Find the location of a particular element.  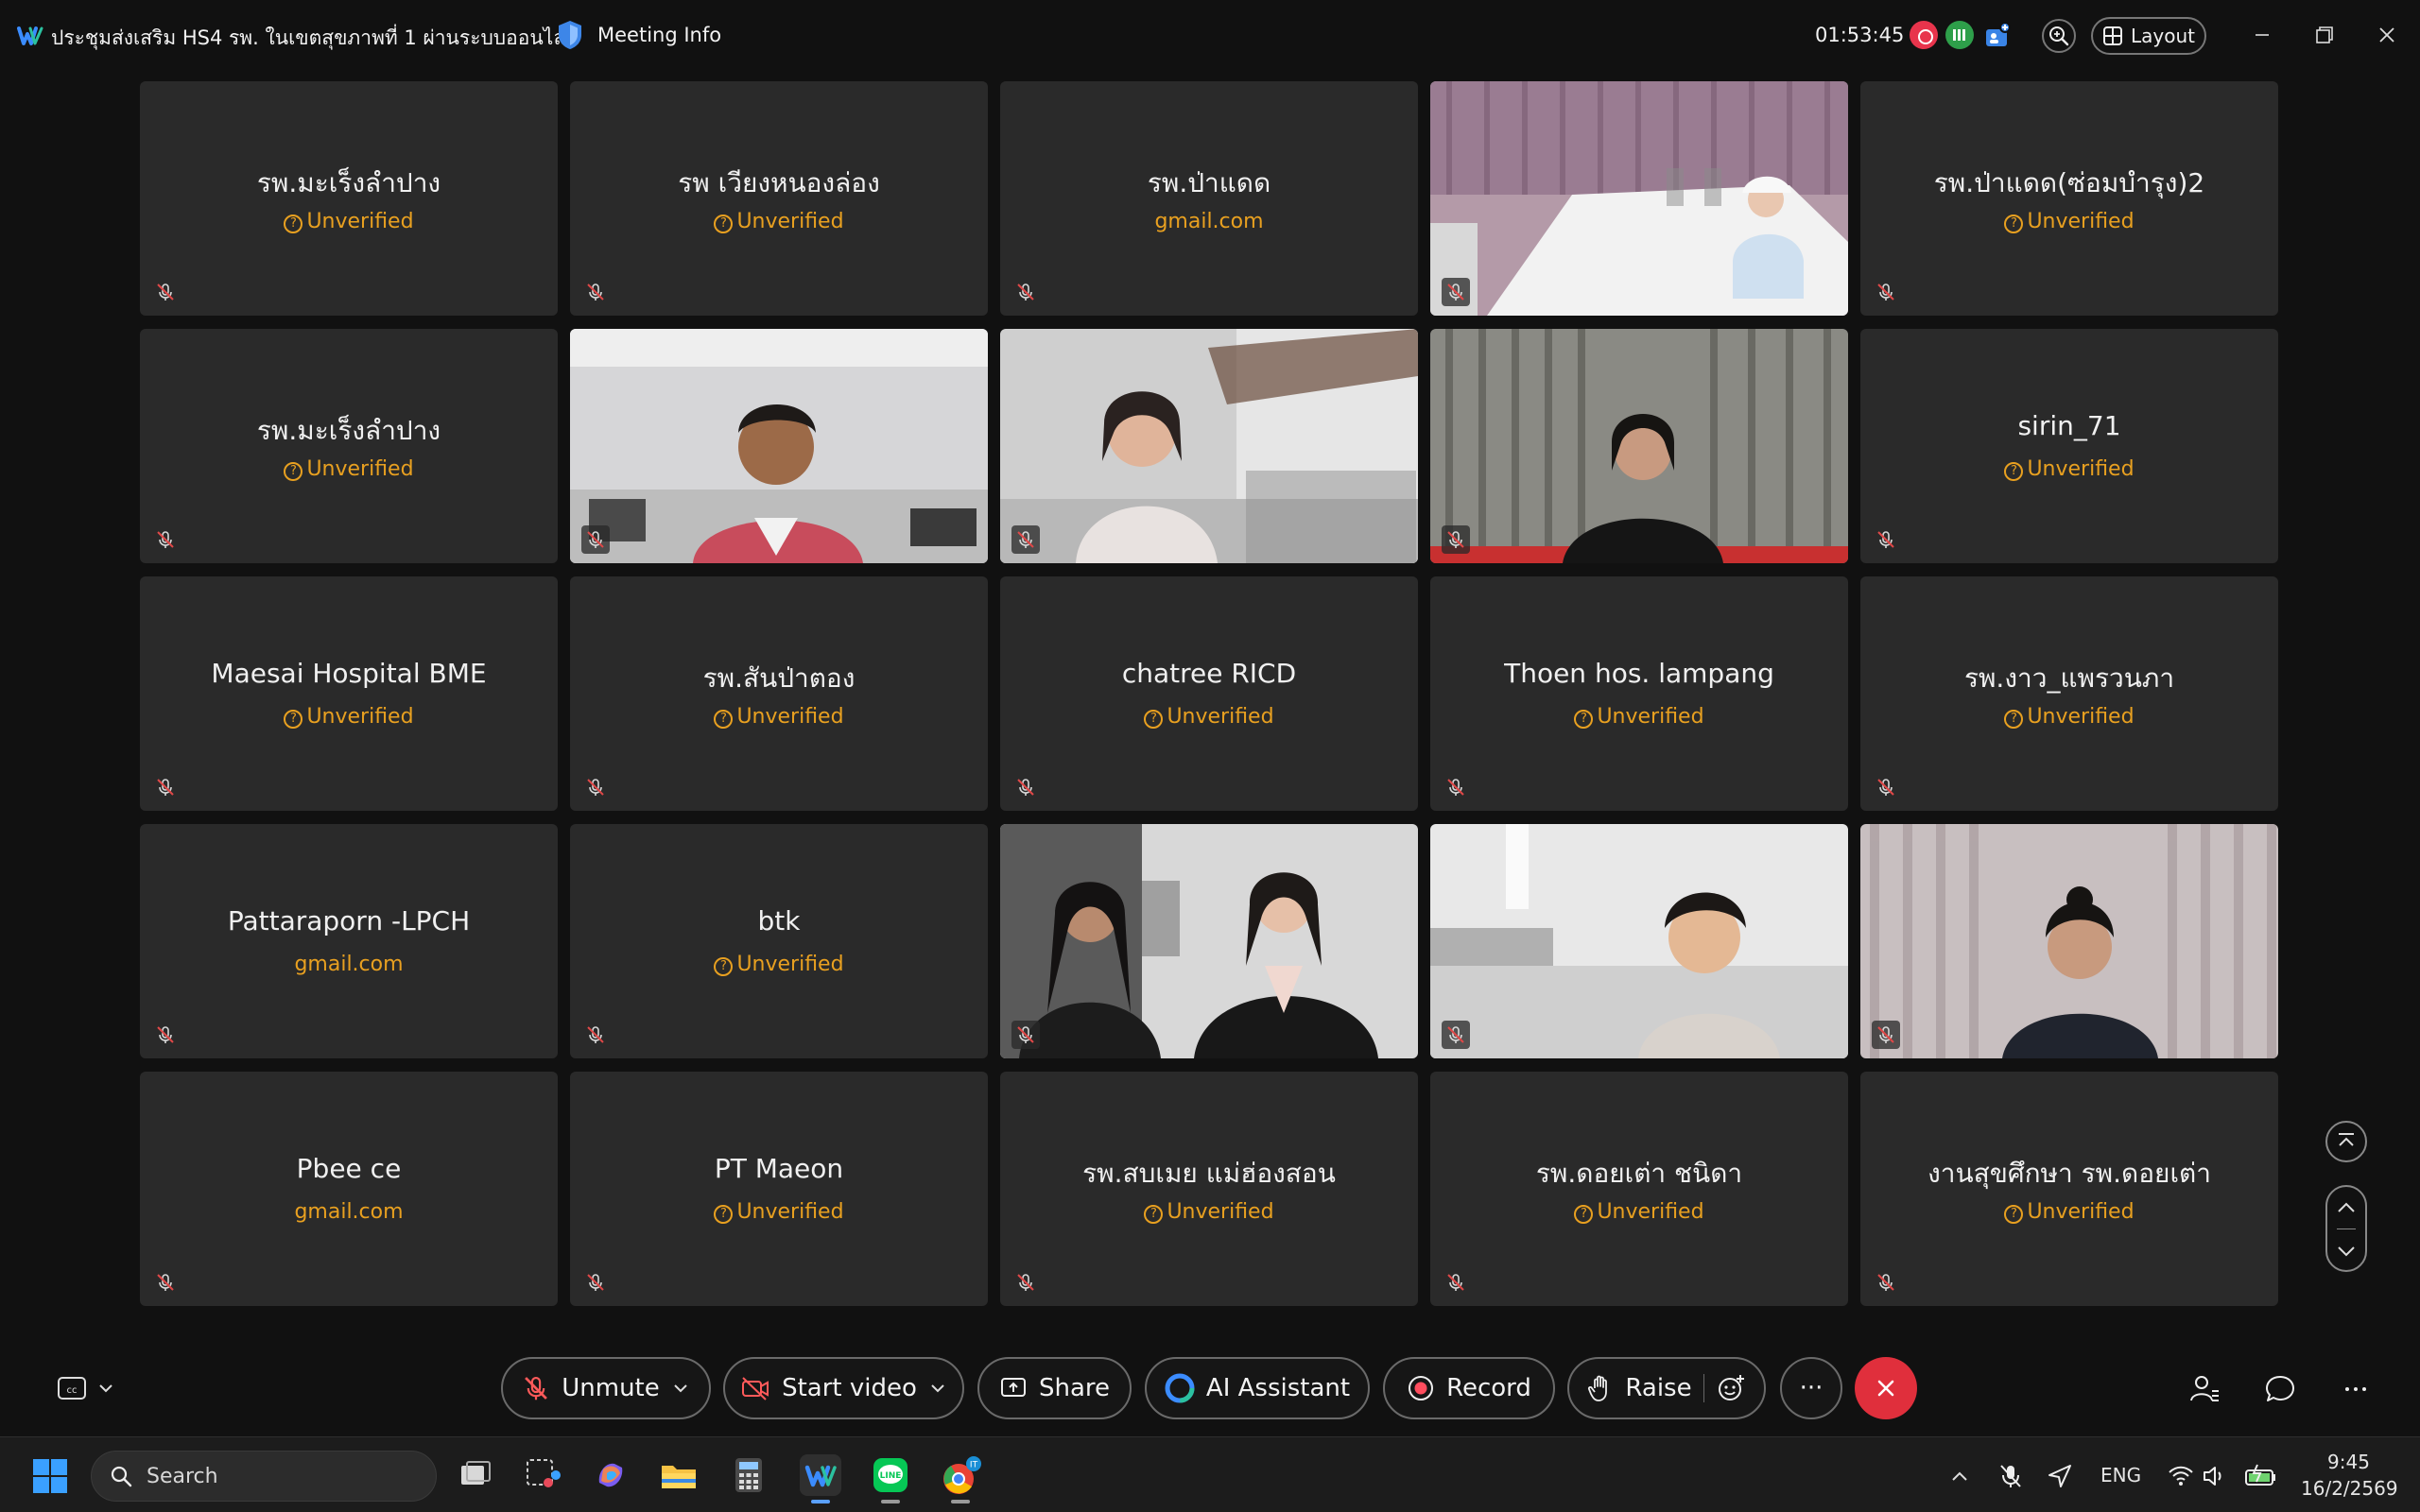

start-video-label: Start video is located at coordinates (849, 1388).